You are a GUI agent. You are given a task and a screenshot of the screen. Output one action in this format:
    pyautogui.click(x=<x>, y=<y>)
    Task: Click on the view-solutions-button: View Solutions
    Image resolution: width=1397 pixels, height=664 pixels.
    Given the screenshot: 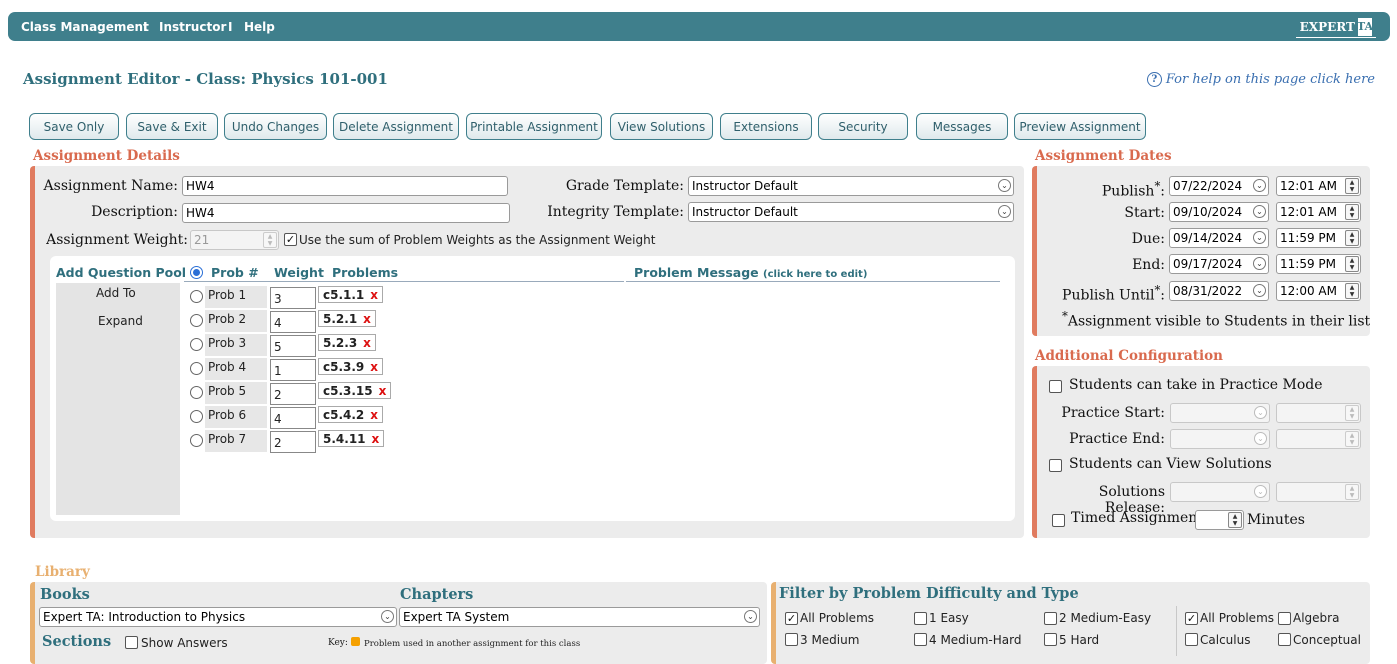 What is the action you would take?
    pyautogui.click(x=661, y=126)
    